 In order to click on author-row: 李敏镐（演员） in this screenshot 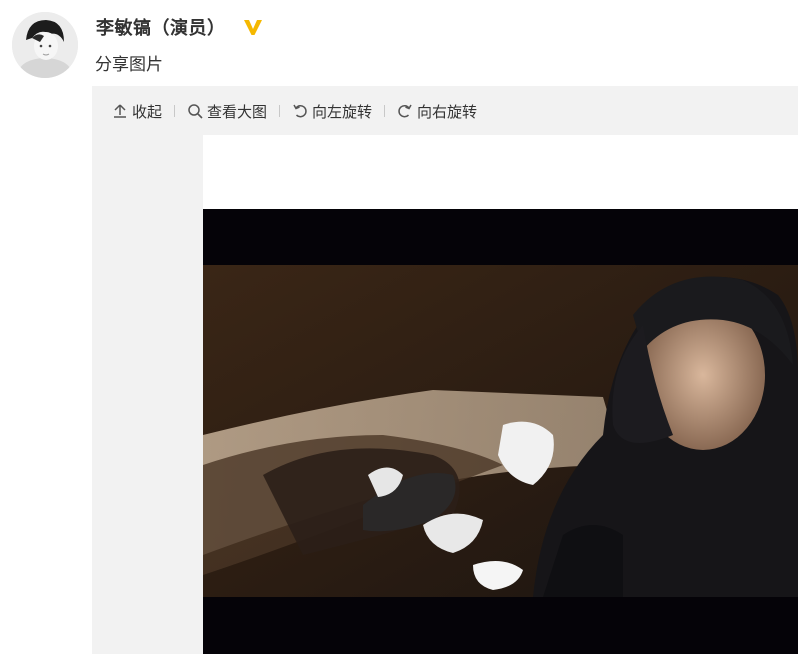, I will do `click(180, 27)`.